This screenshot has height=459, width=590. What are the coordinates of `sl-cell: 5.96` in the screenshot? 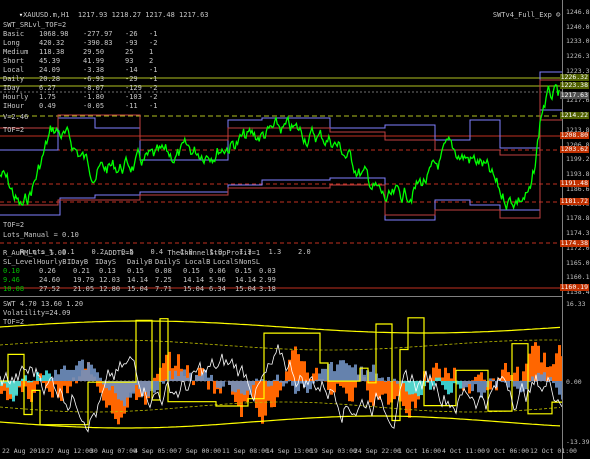 It's located at (217, 280).